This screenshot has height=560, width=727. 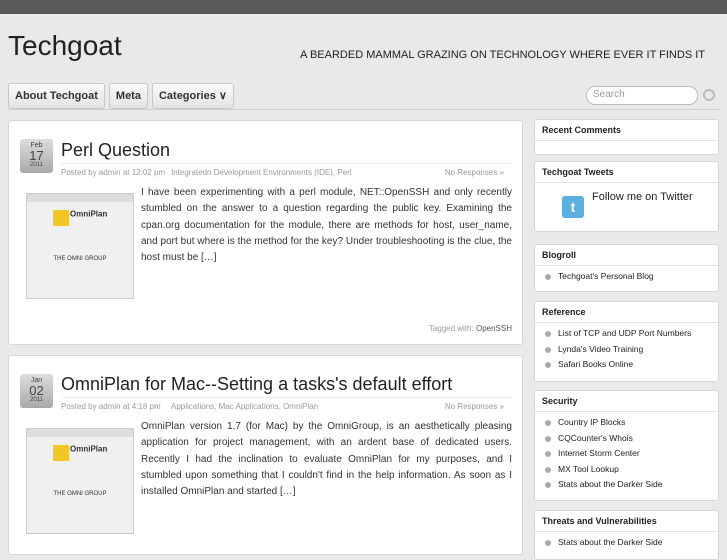 I want to click on date-day: 17, so click(x=36, y=155).